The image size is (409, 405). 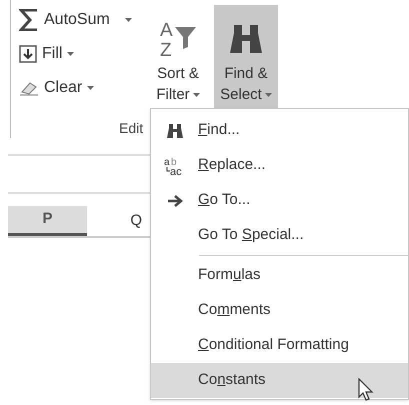 What do you see at coordinates (82, 20) in the screenshot?
I see `sum-button: AutoSum` at bounding box center [82, 20].